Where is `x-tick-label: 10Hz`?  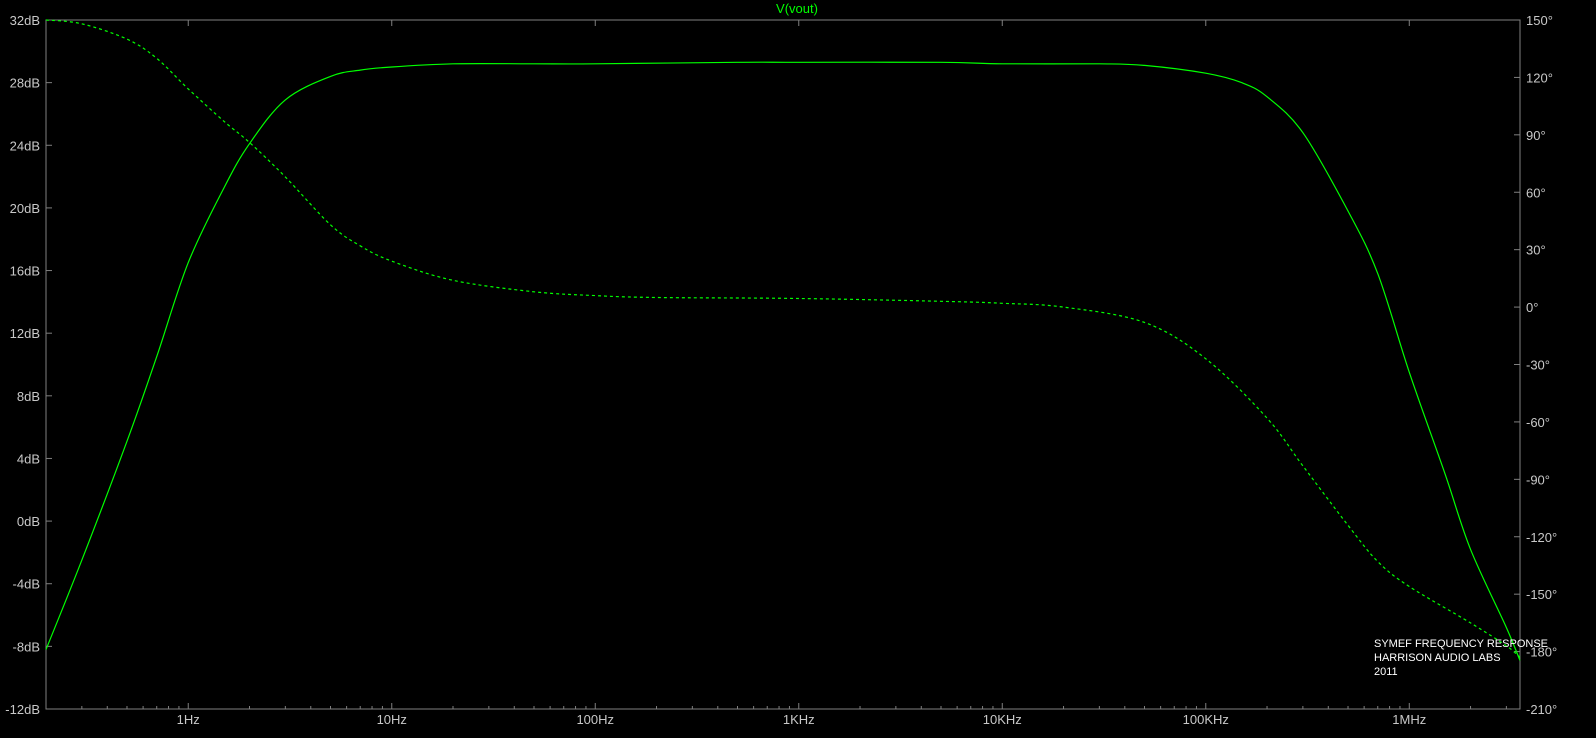
x-tick-label: 10Hz is located at coordinates (392, 719).